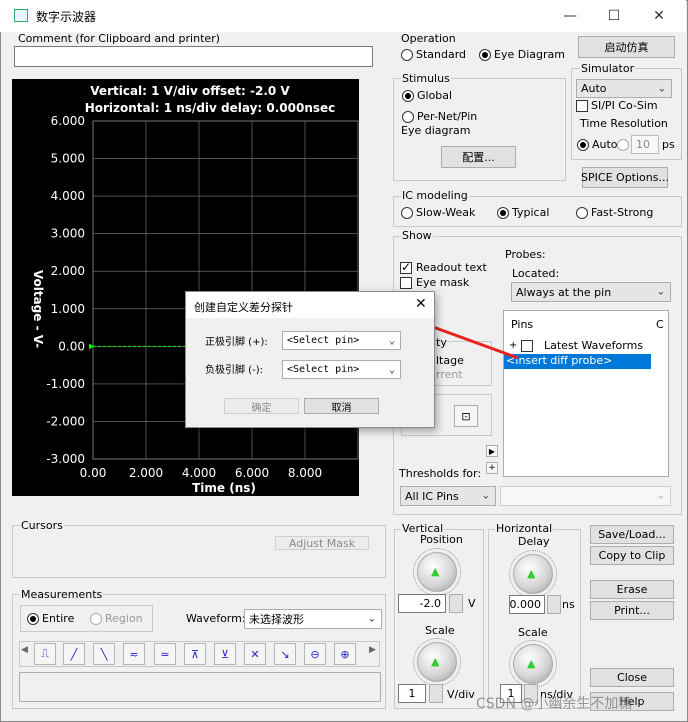 This screenshot has width=688, height=722. I want to click on dialog-close-icon: ✕, so click(421, 304).